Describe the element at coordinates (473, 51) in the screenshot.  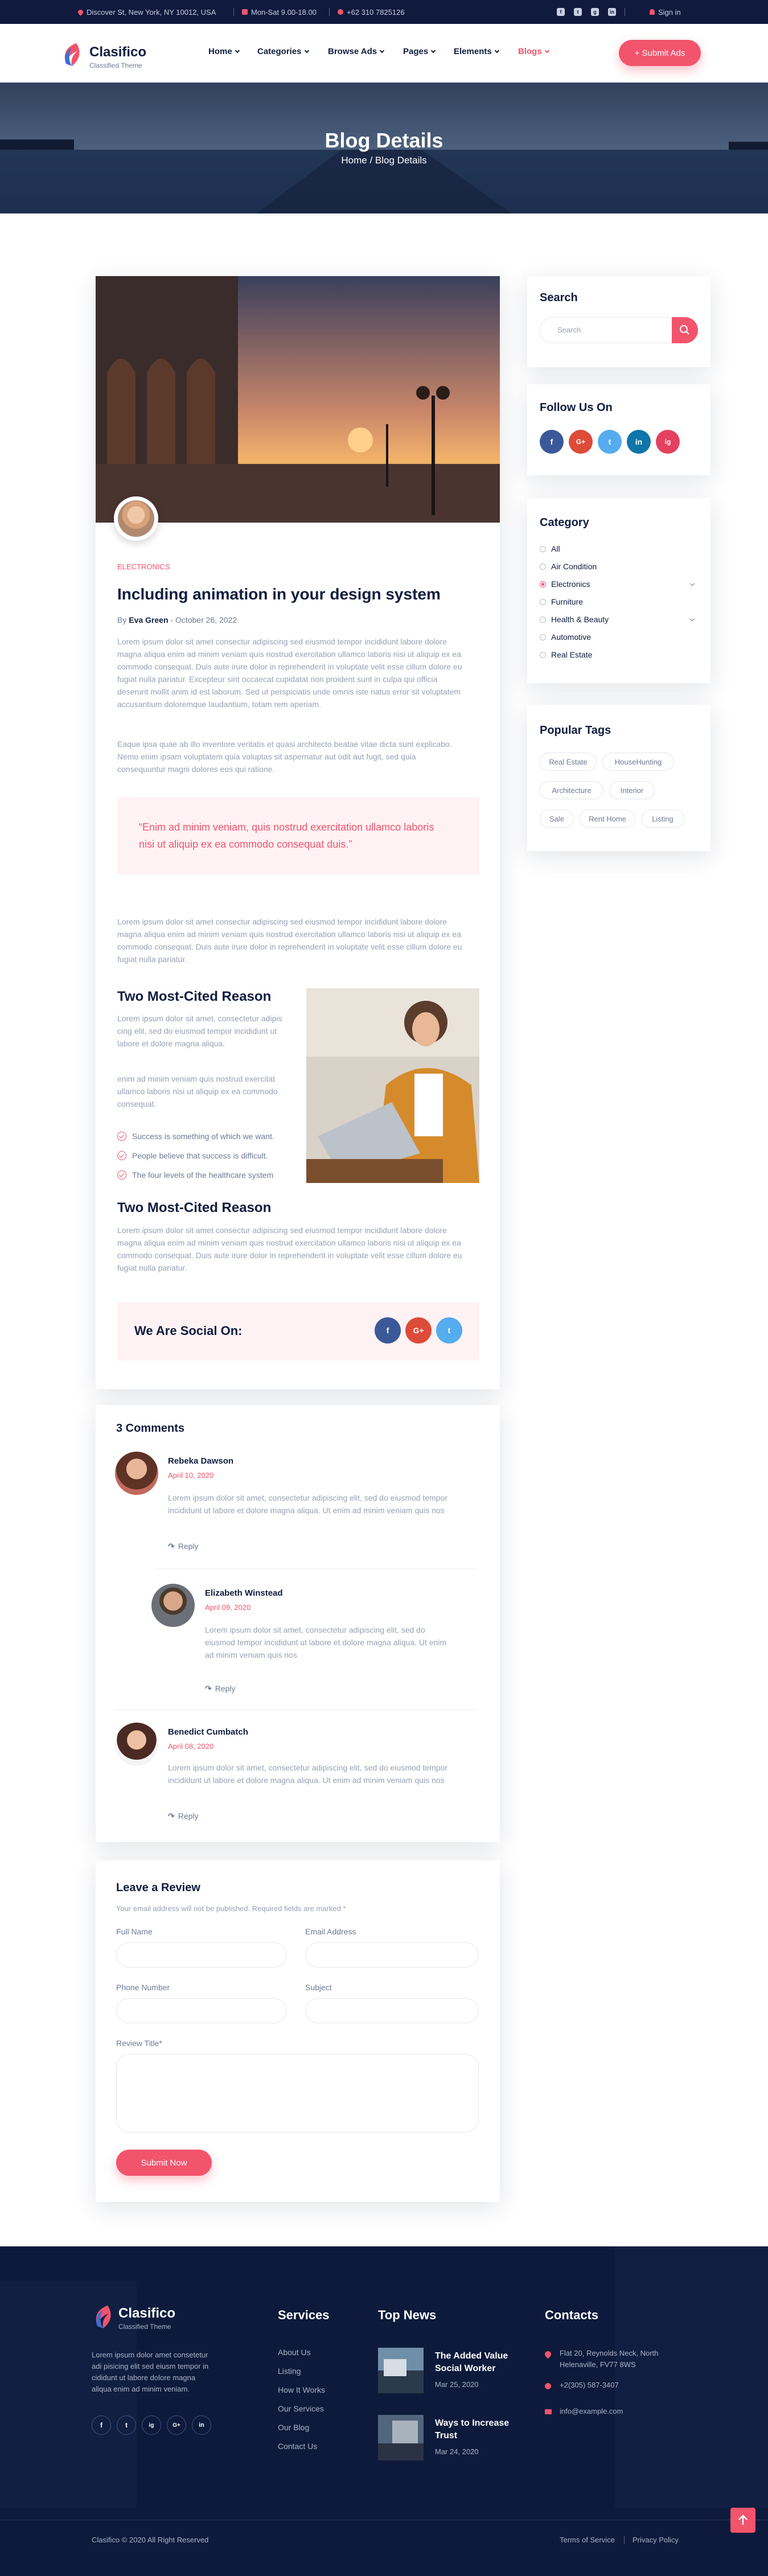
I see `nav-label: Elements` at that location.